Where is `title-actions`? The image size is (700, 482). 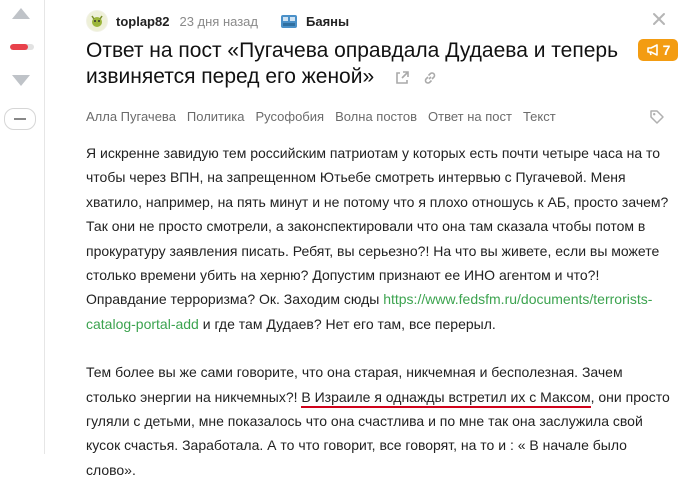 title-actions is located at coordinates (413, 77).